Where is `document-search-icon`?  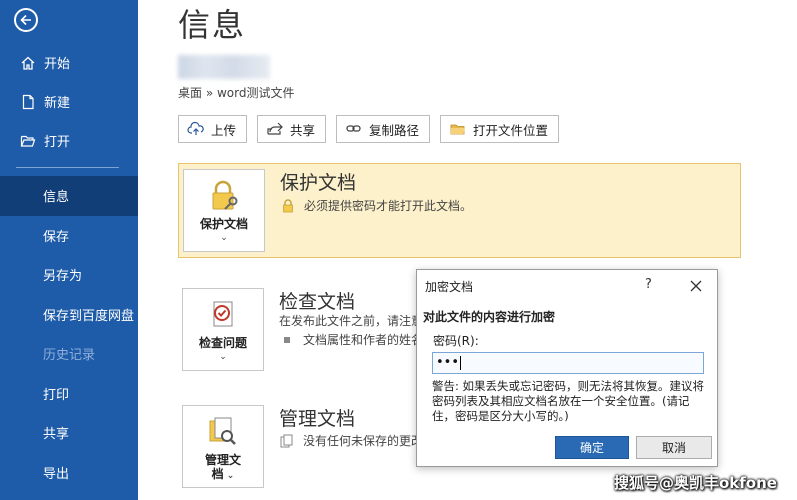 document-search-icon is located at coordinates (223, 432).